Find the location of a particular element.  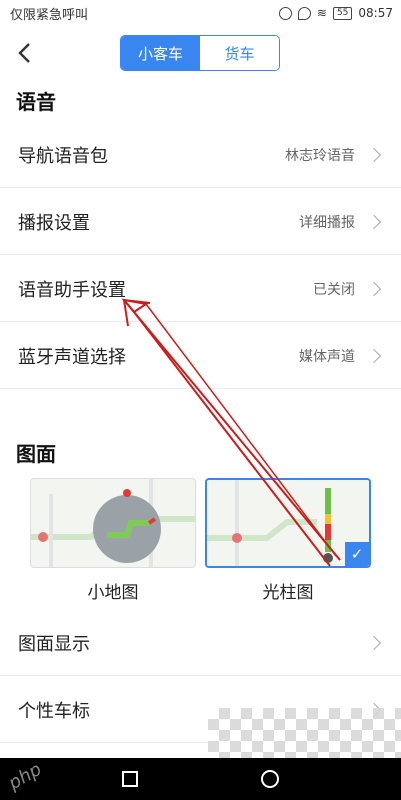

back-button is located at coordinates (25, 53).